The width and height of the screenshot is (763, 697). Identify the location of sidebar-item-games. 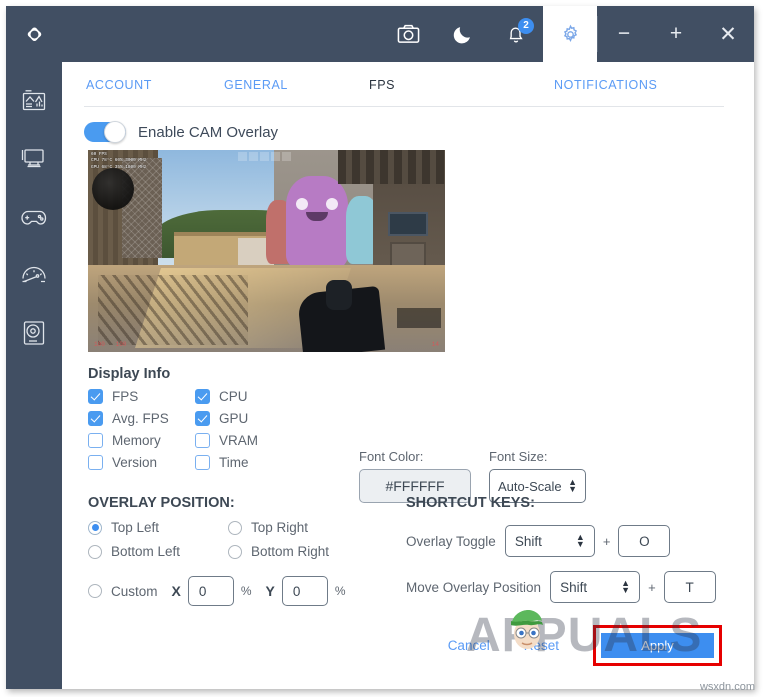
(34, 217).